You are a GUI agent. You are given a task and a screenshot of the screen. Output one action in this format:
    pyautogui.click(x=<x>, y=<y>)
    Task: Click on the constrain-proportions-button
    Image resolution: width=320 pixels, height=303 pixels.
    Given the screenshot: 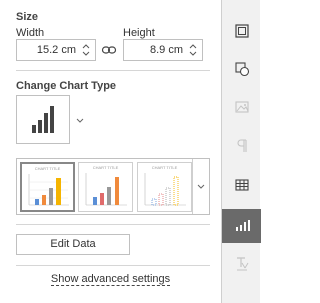 What is the action you would take?
    pyautogui.click(x=109, y=50)
    